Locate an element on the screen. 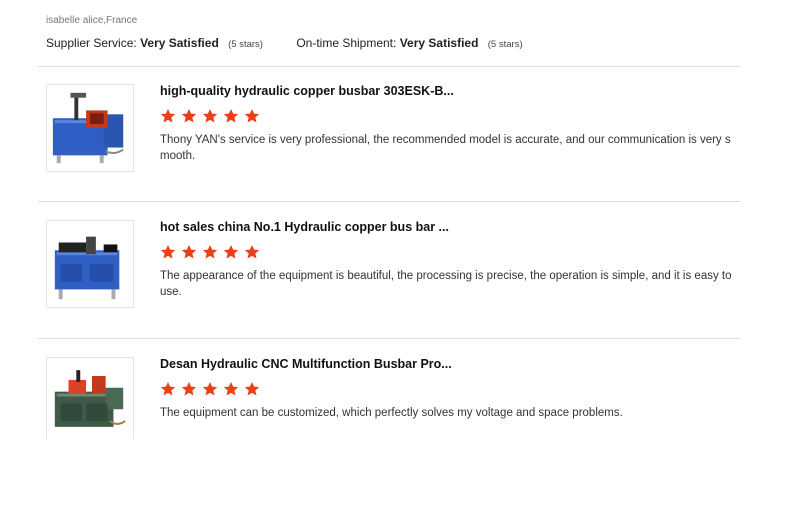 The image size is (790, 517). reviewer-name: isabelle alice,France is located at coordinates (92, 20).